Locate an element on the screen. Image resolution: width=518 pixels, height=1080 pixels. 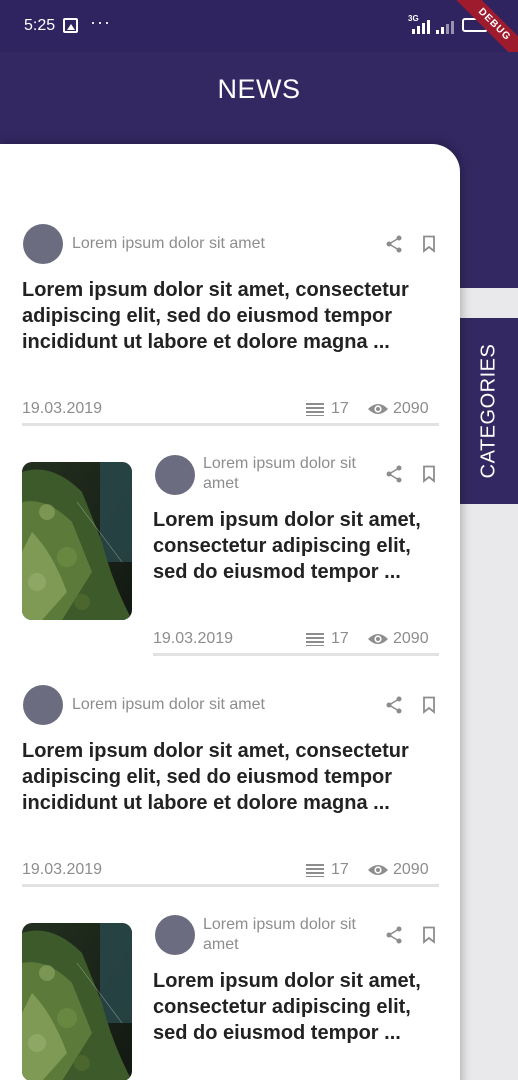
categories-tab: CATEGORIES is located at coordinates (489, 411).